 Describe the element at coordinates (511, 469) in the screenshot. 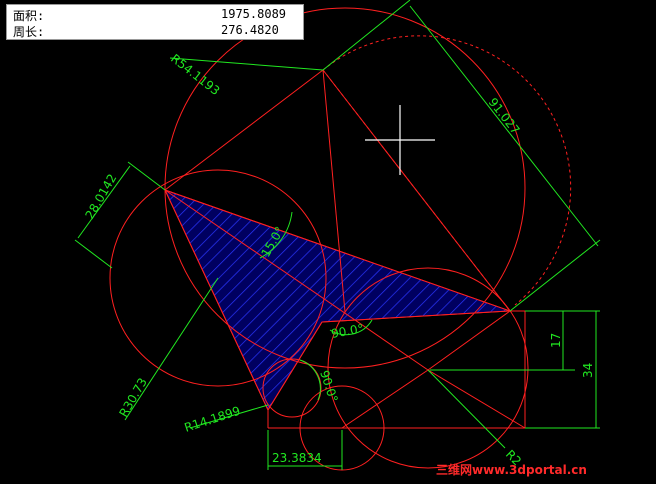

I see `watermark-text: 三维网www.3dportal.cn` at that location.